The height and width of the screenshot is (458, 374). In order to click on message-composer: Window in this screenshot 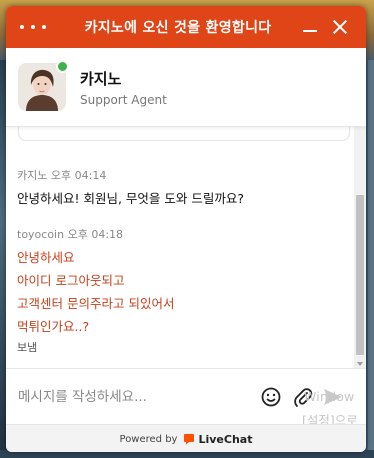, I will do `click(186, 396)`.